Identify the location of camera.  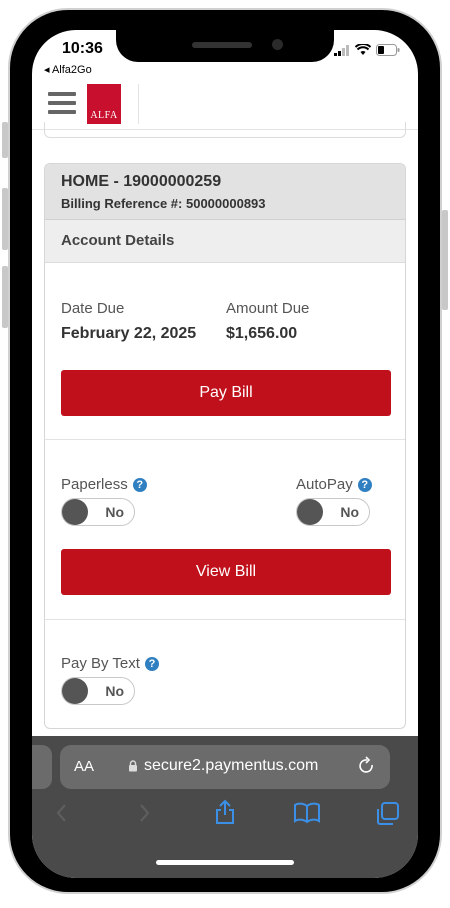
(277, 44).